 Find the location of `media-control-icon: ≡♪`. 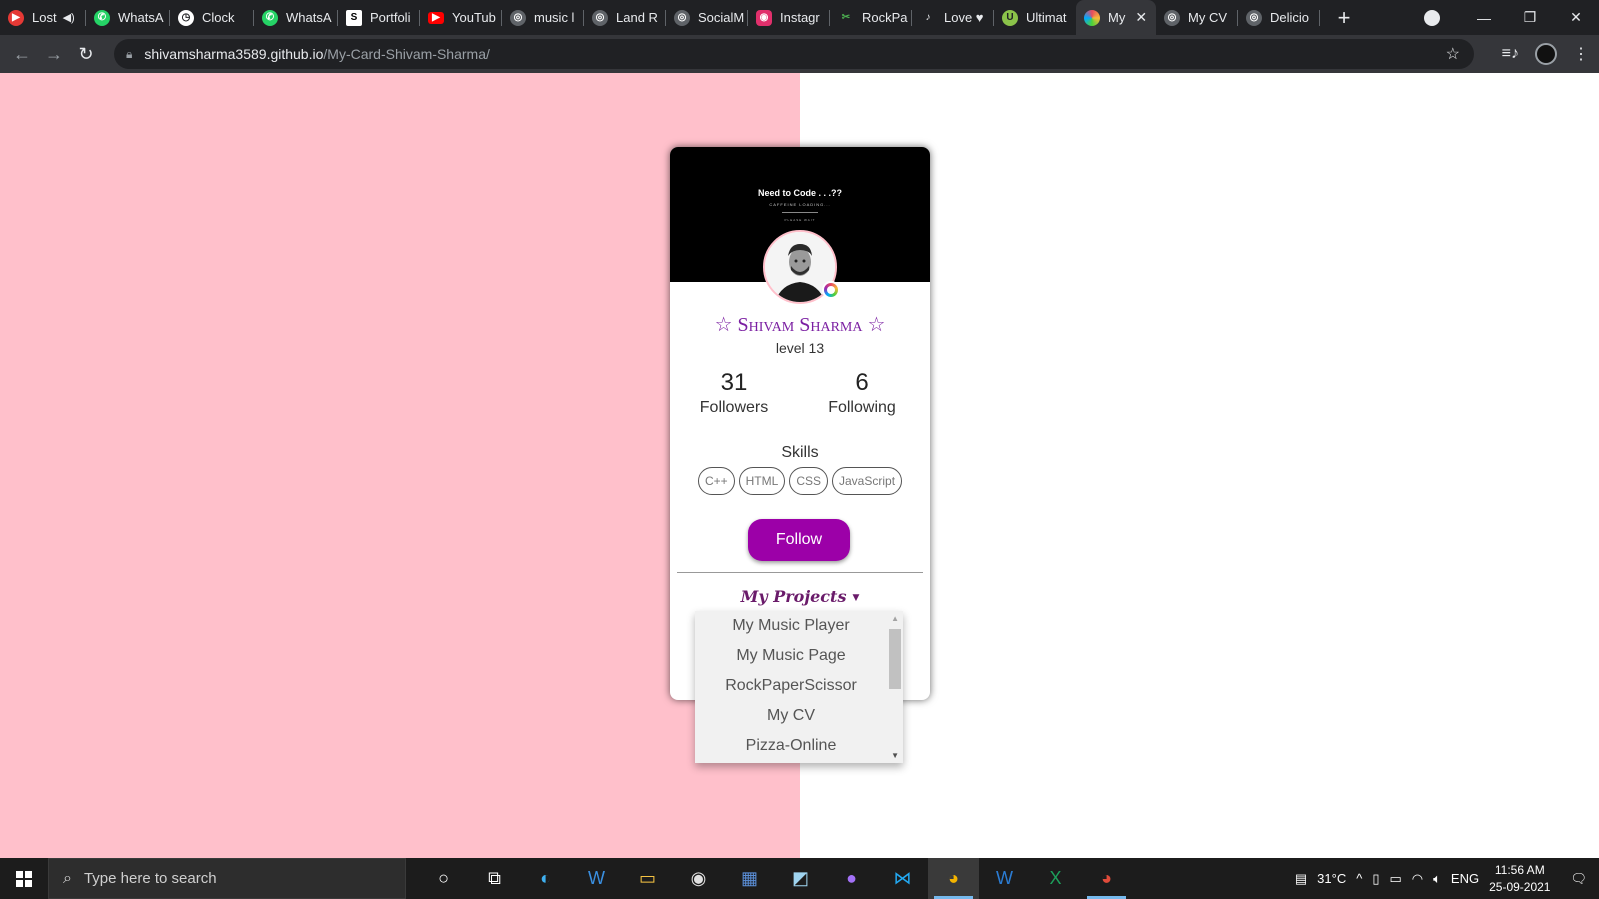

media-control-icon: ≡♪ is located at coordinates (1510, 54).